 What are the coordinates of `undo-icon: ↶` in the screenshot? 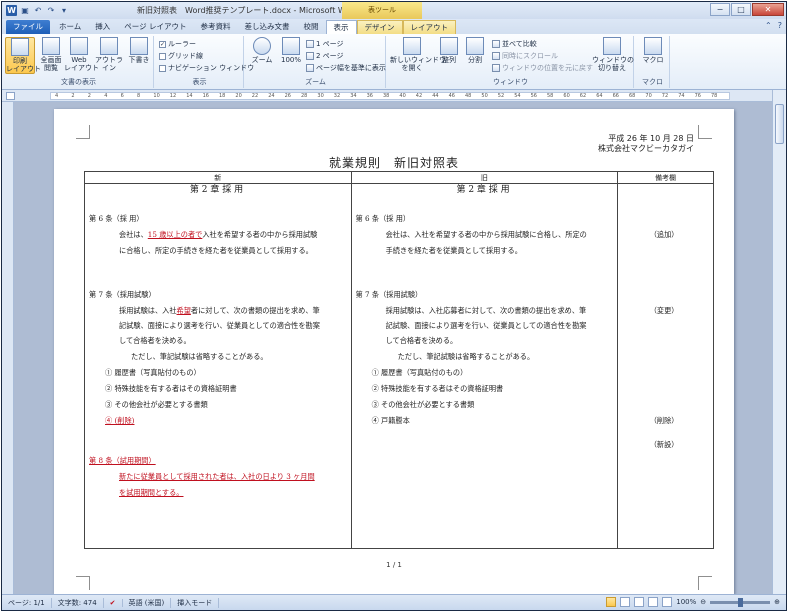 It's located at (38, 11).